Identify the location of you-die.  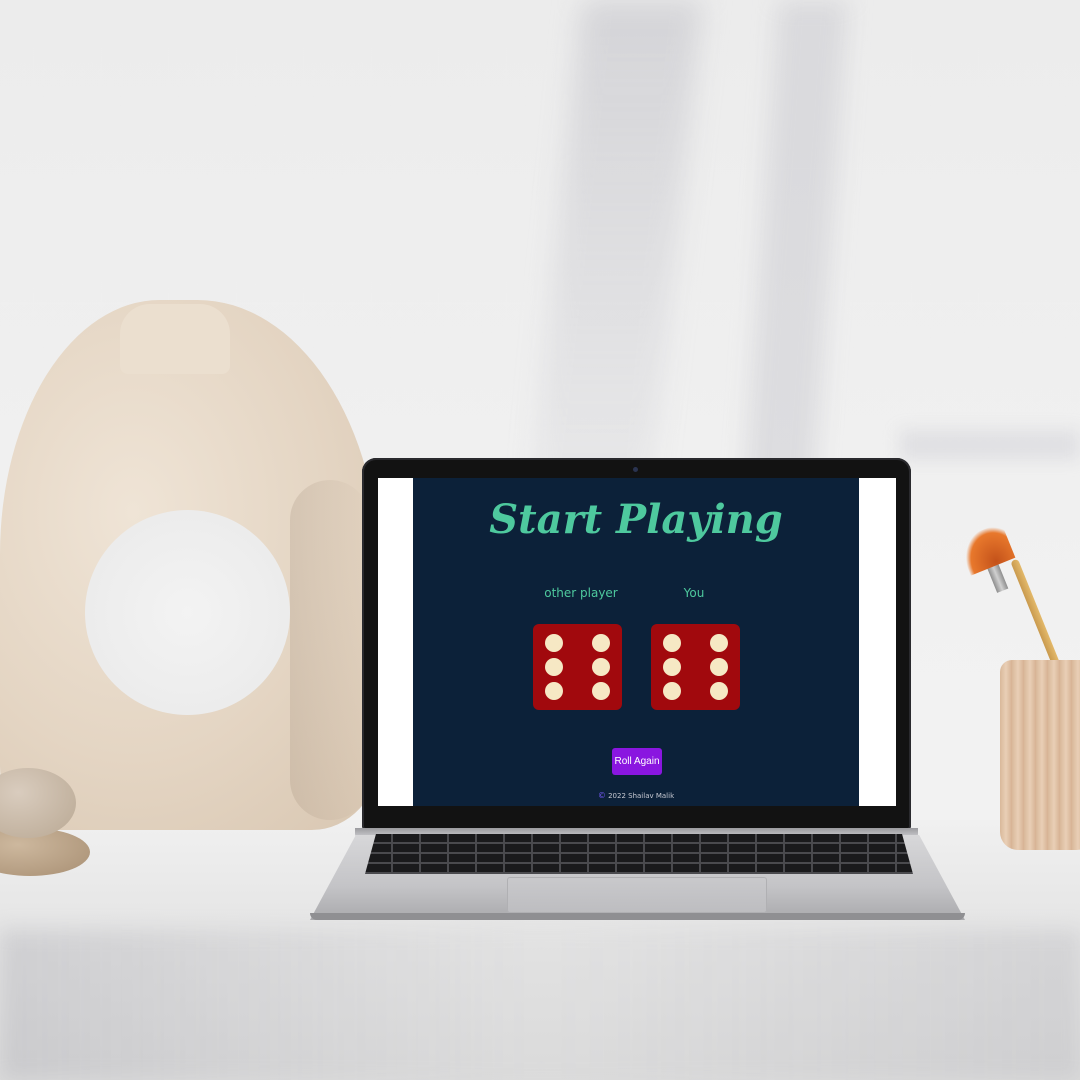
(695, 667).